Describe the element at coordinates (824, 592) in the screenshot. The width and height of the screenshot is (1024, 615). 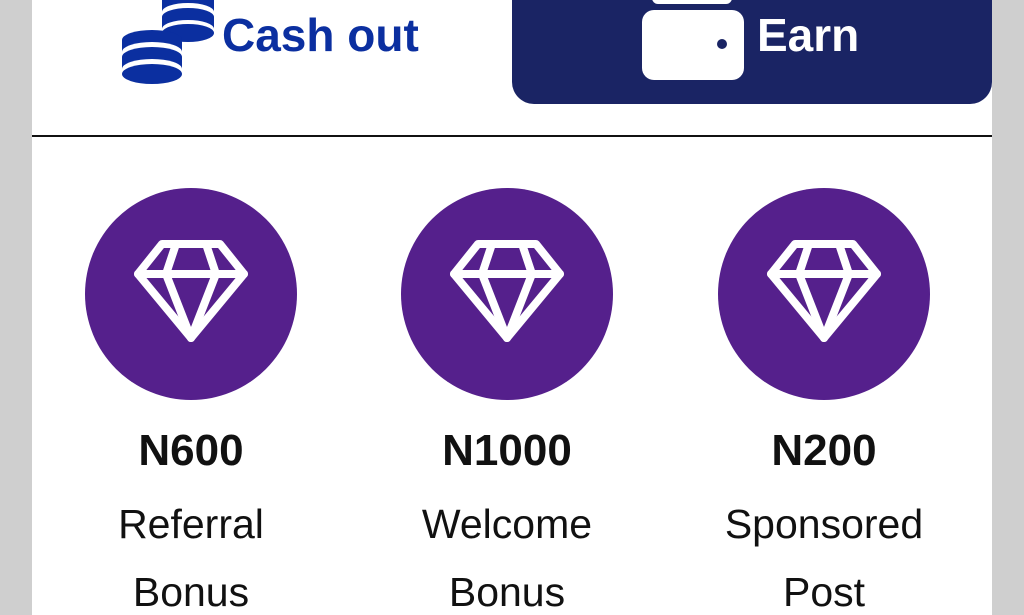
I see `bonus-label-line2: Post` at that location.